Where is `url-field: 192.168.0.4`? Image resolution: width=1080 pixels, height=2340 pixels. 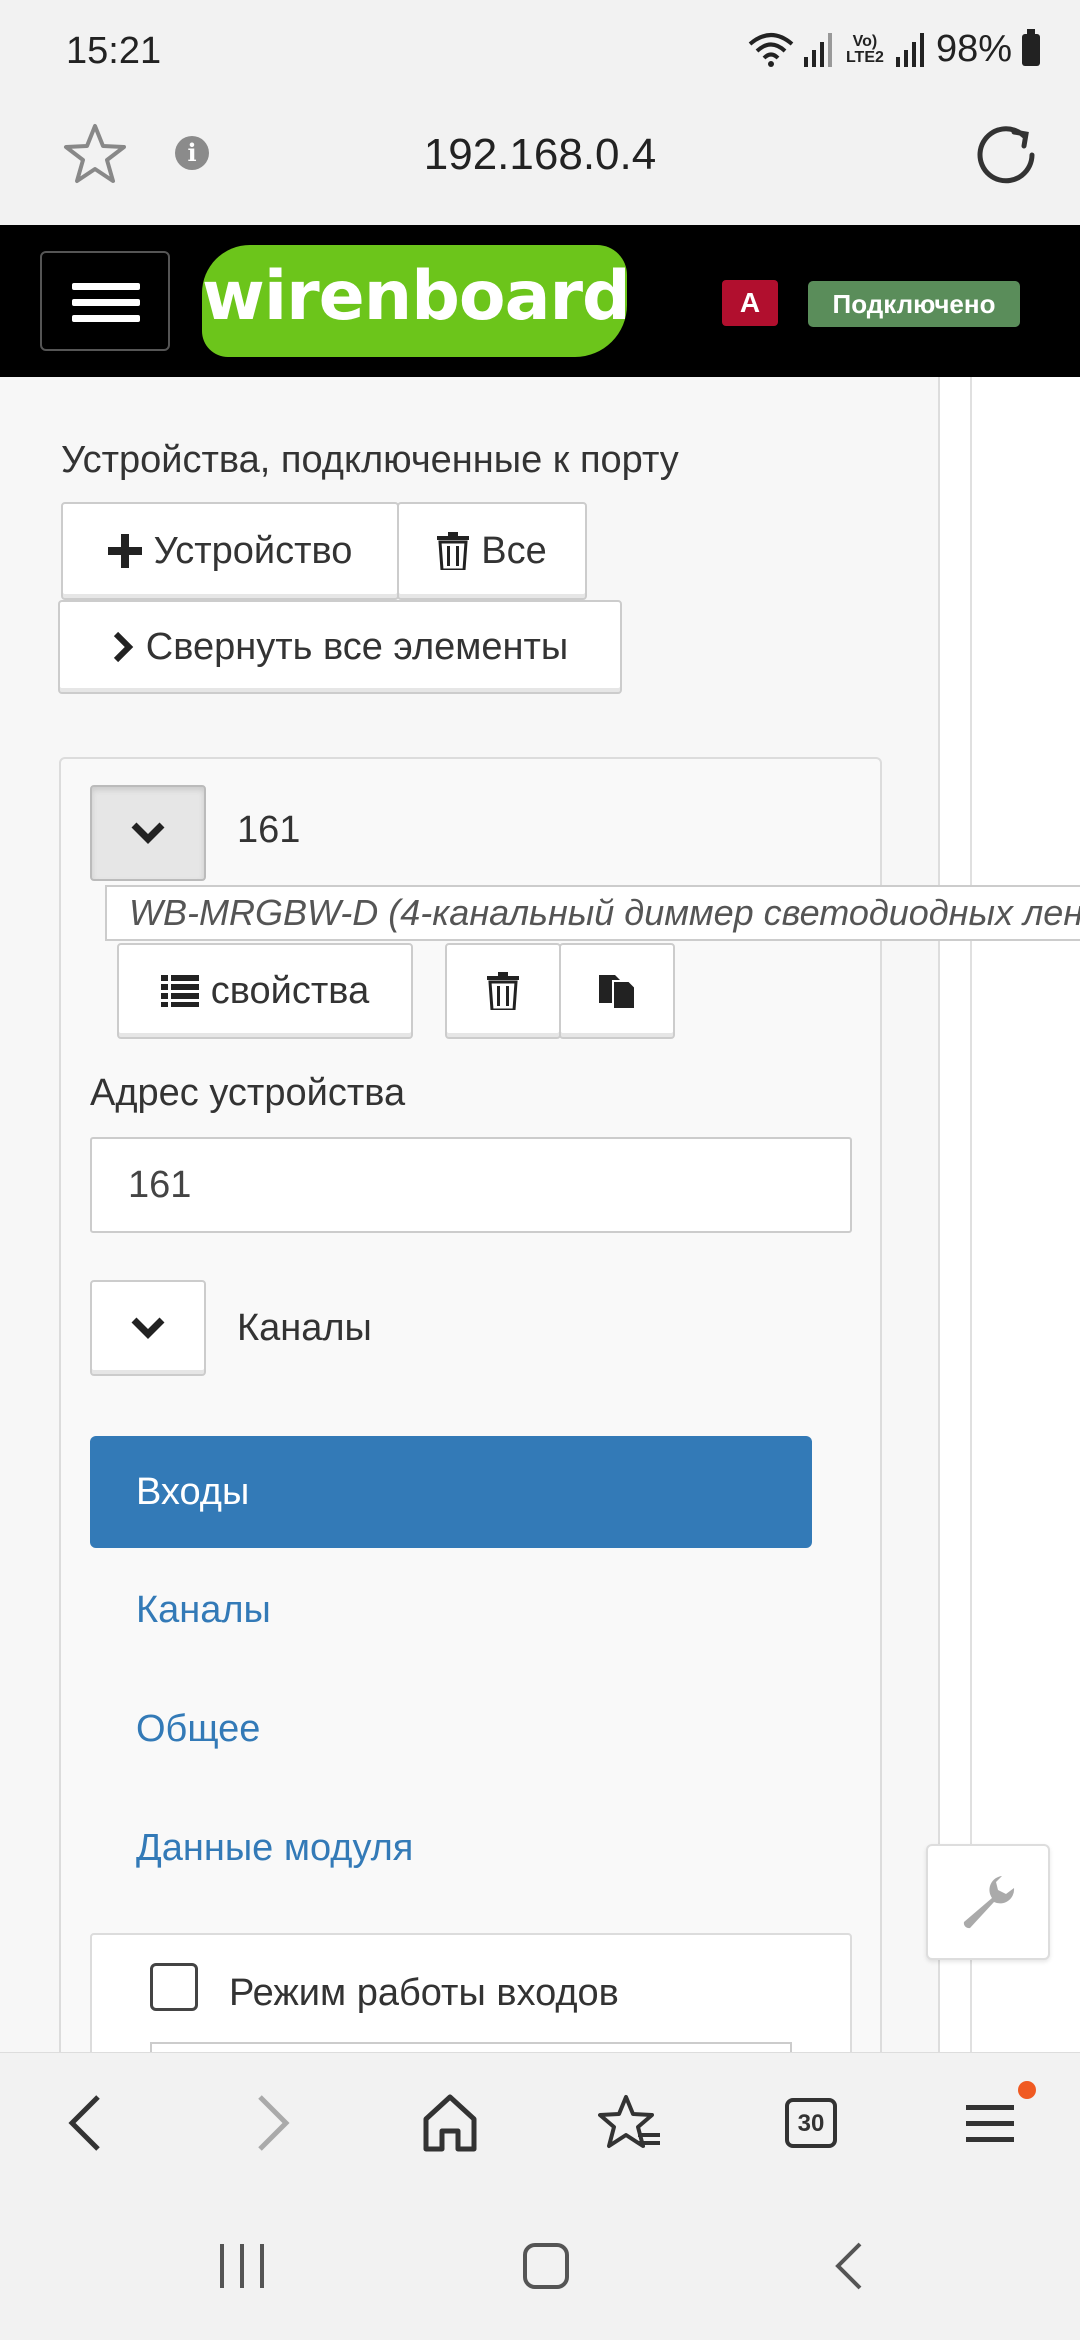
url-field: 192.168.0.4 is located at coordinates (540, 155).